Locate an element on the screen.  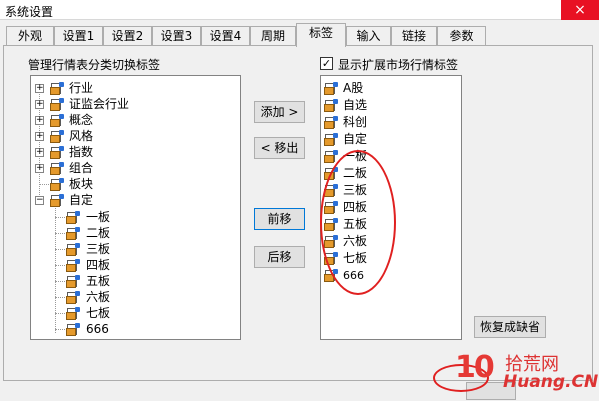
tab-settings-3: 设置3 is located at coordinates (176, 36).